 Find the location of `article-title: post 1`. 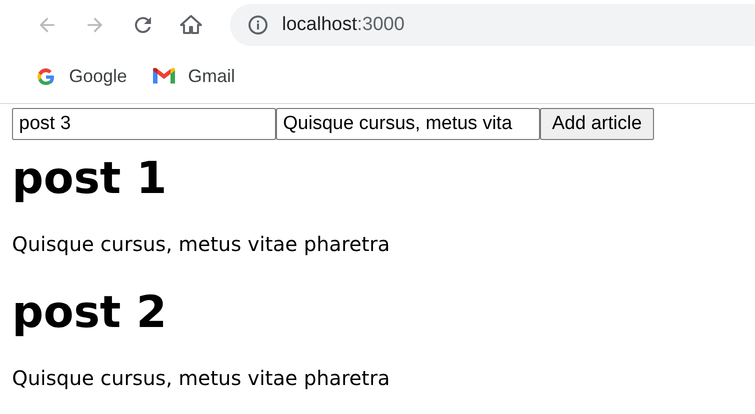

article-title: post 1 is located at coordinates (90, 179).